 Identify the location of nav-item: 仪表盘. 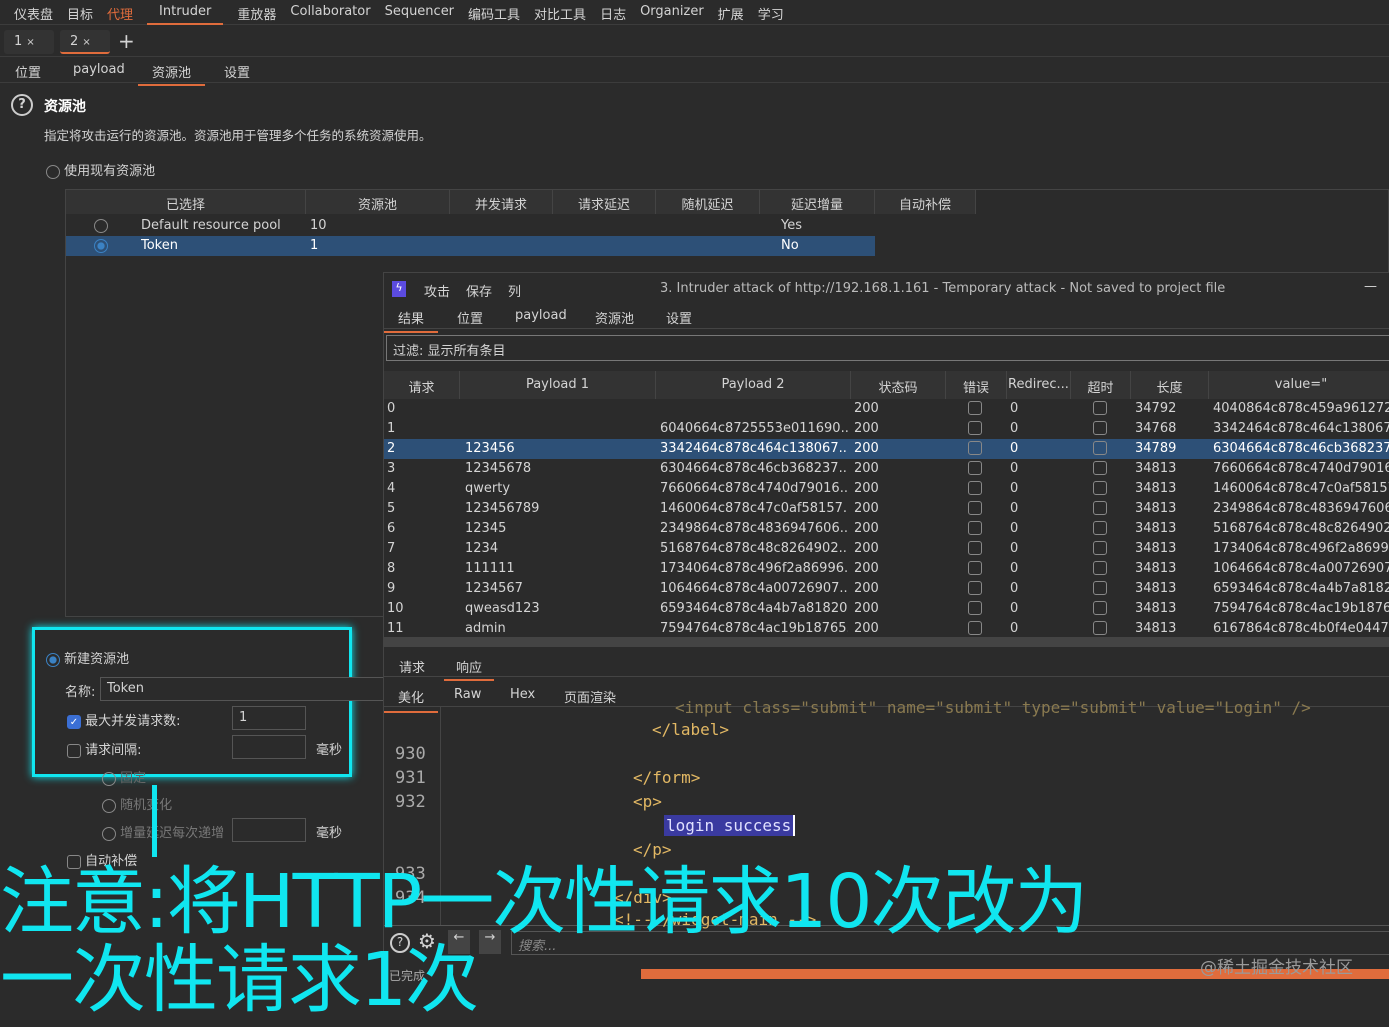
(33, 12).